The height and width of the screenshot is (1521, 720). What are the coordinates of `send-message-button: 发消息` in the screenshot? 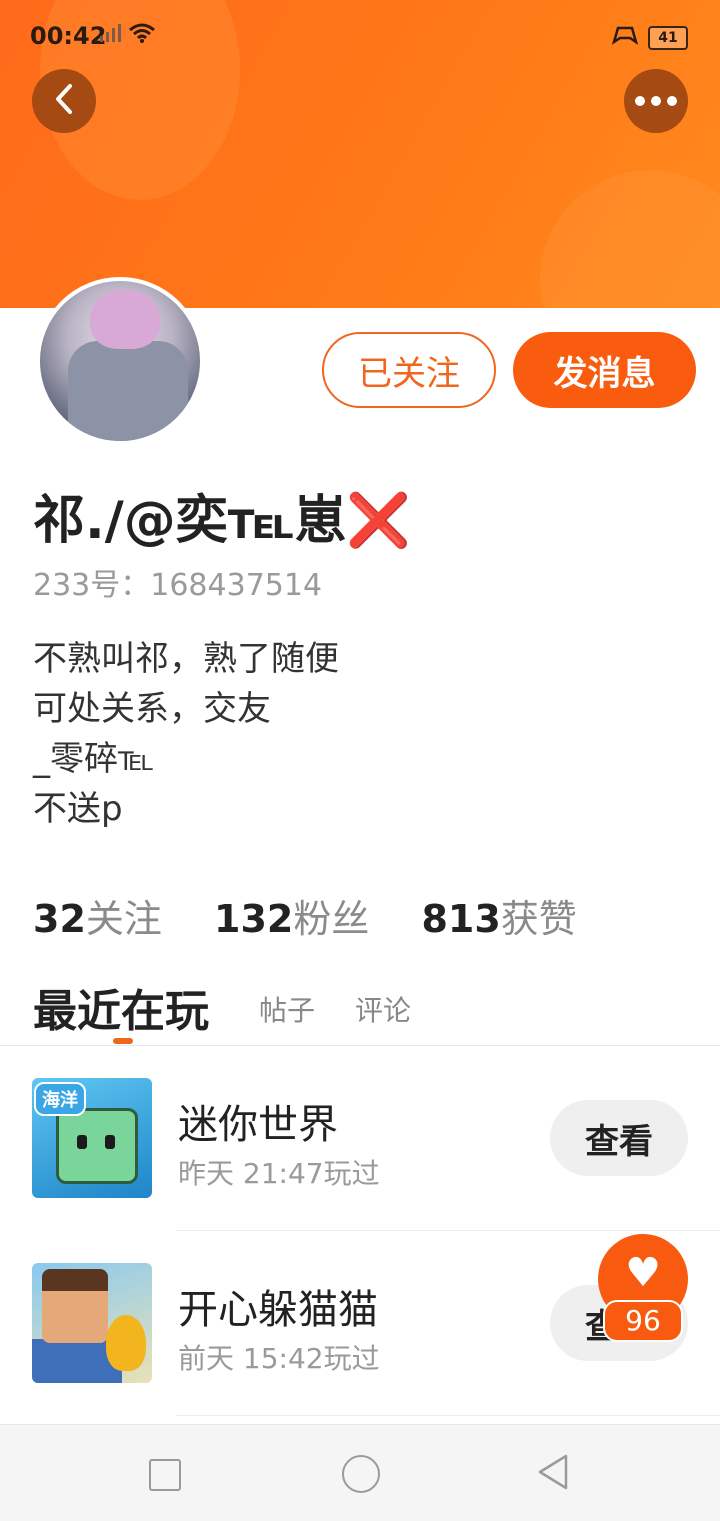 It's located at (604, 370).